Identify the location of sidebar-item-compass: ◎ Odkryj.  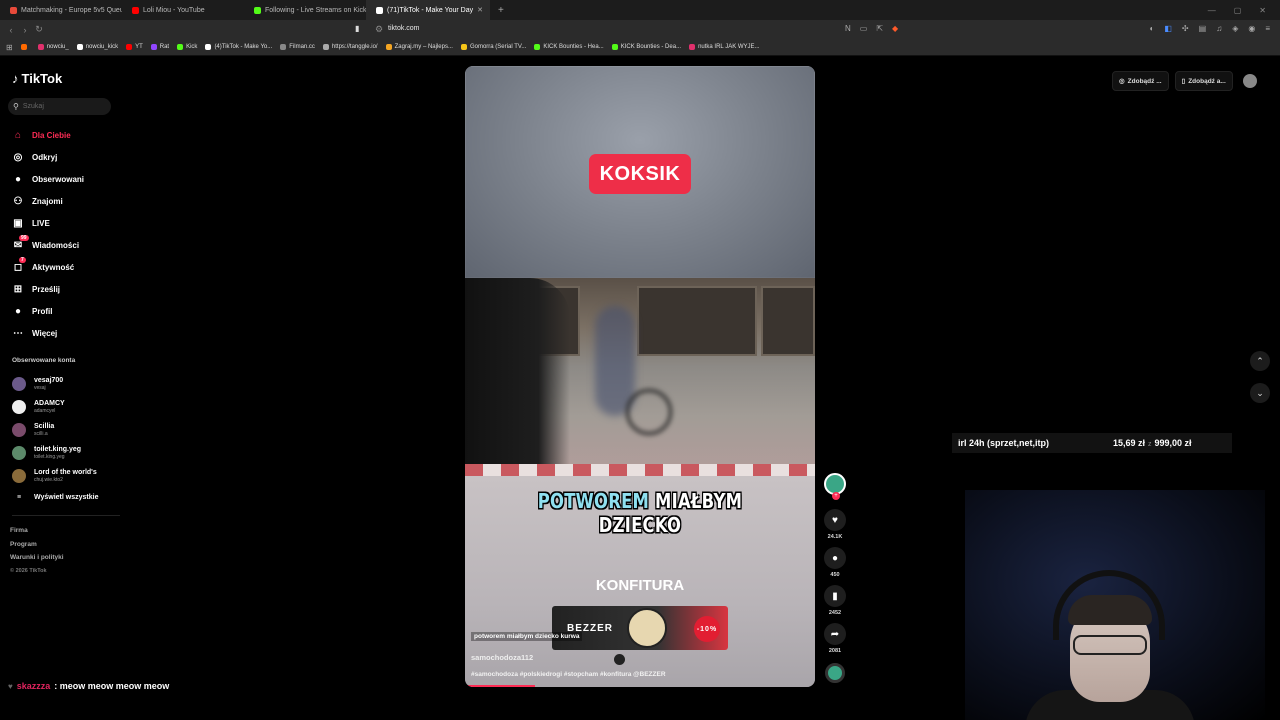
(48, 157).